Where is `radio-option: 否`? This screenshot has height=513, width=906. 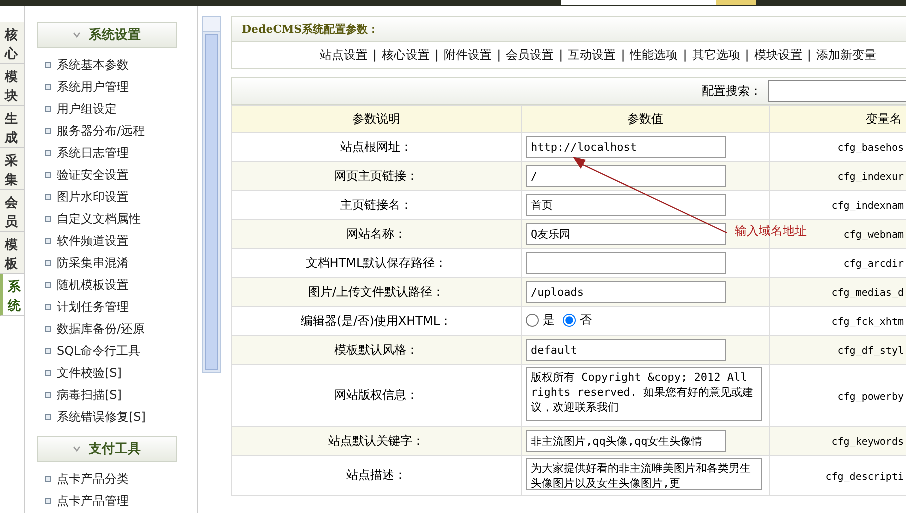
radio-option: 否 is located at coordinates (577, 320).